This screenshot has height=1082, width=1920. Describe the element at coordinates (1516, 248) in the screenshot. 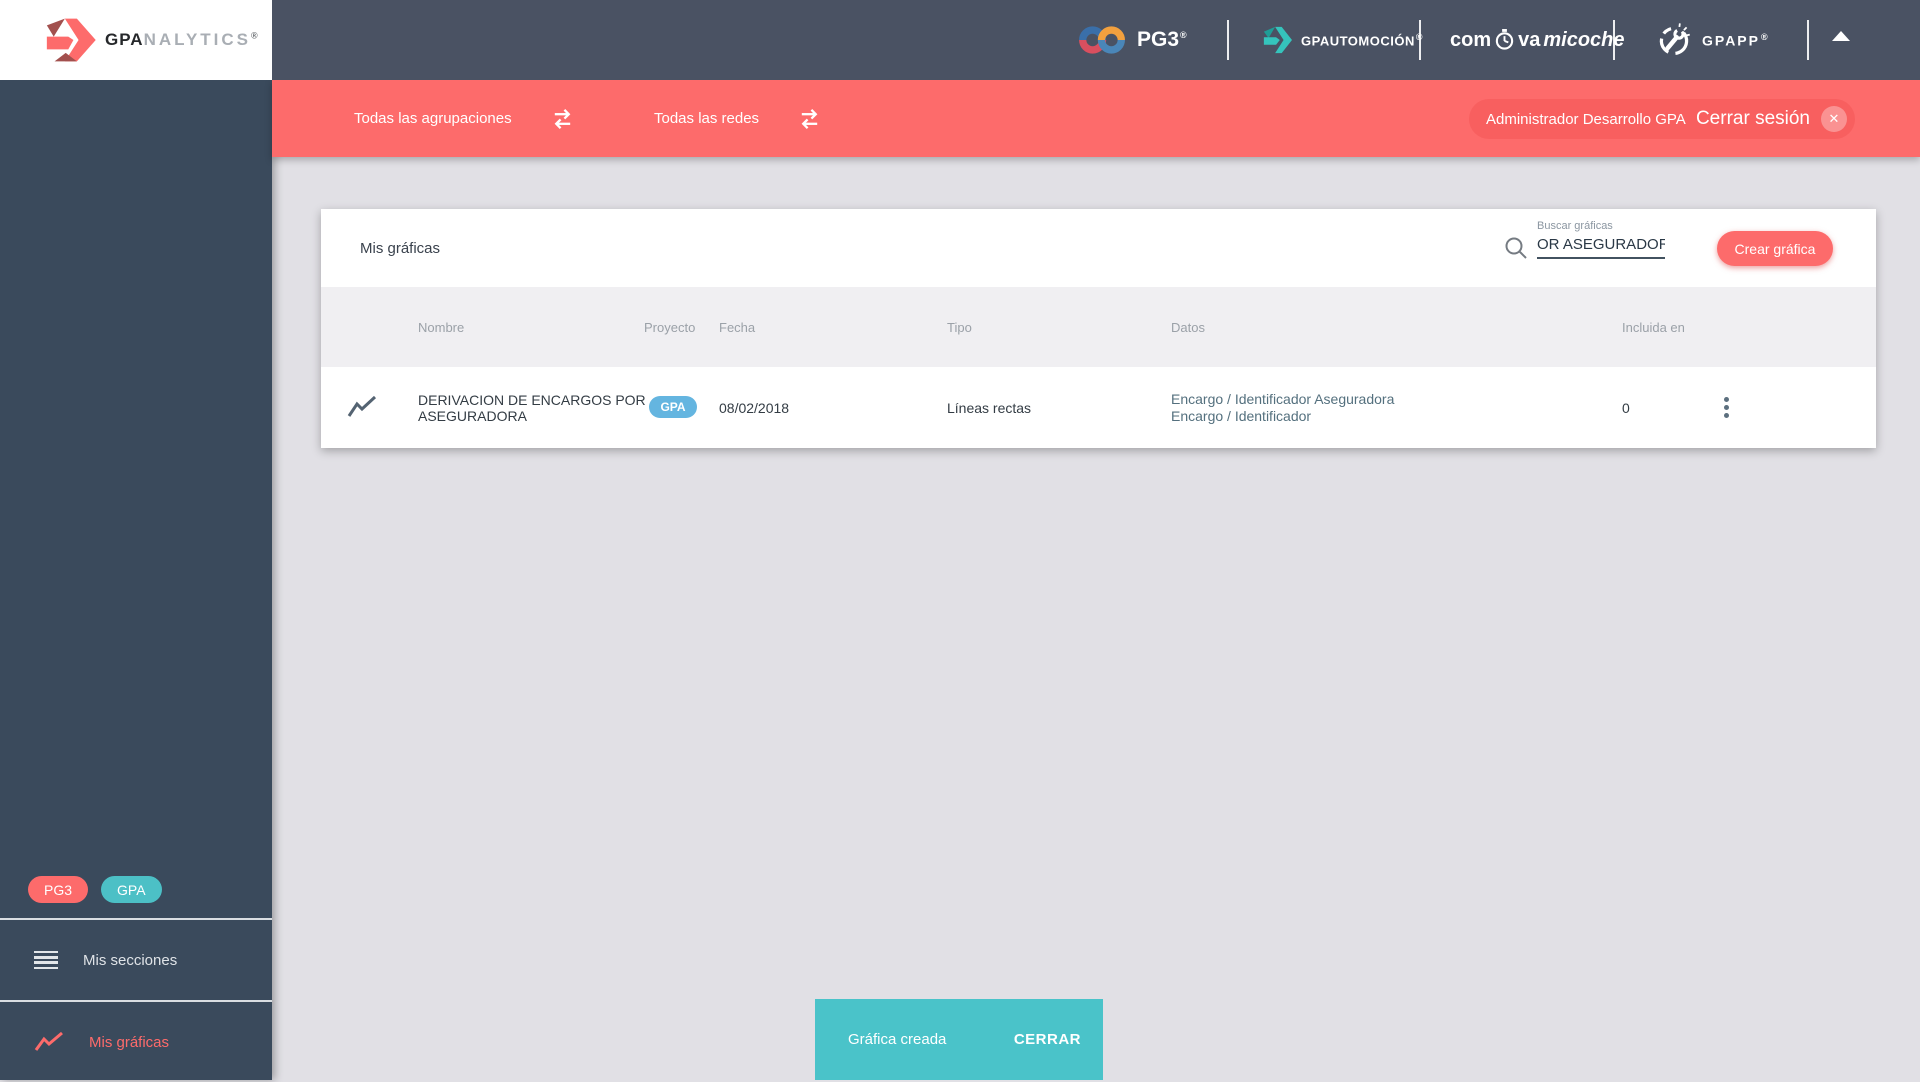

I see `search-icon` at that location.